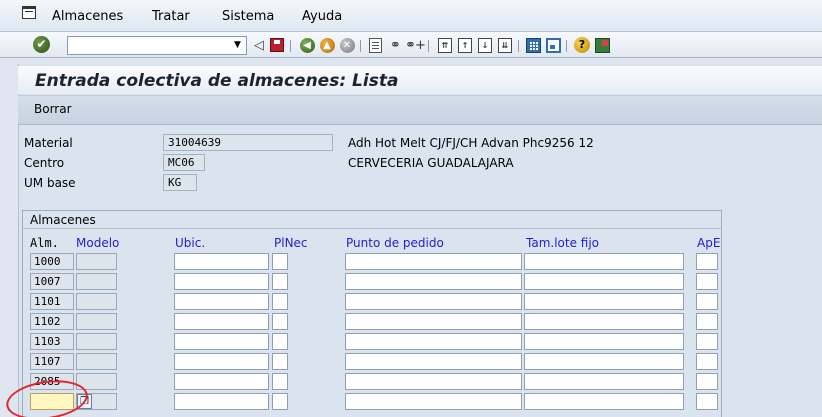  Describe the element at coordinates (180, 182) in the screenshot. I see `um-base-field: KG` at that location.